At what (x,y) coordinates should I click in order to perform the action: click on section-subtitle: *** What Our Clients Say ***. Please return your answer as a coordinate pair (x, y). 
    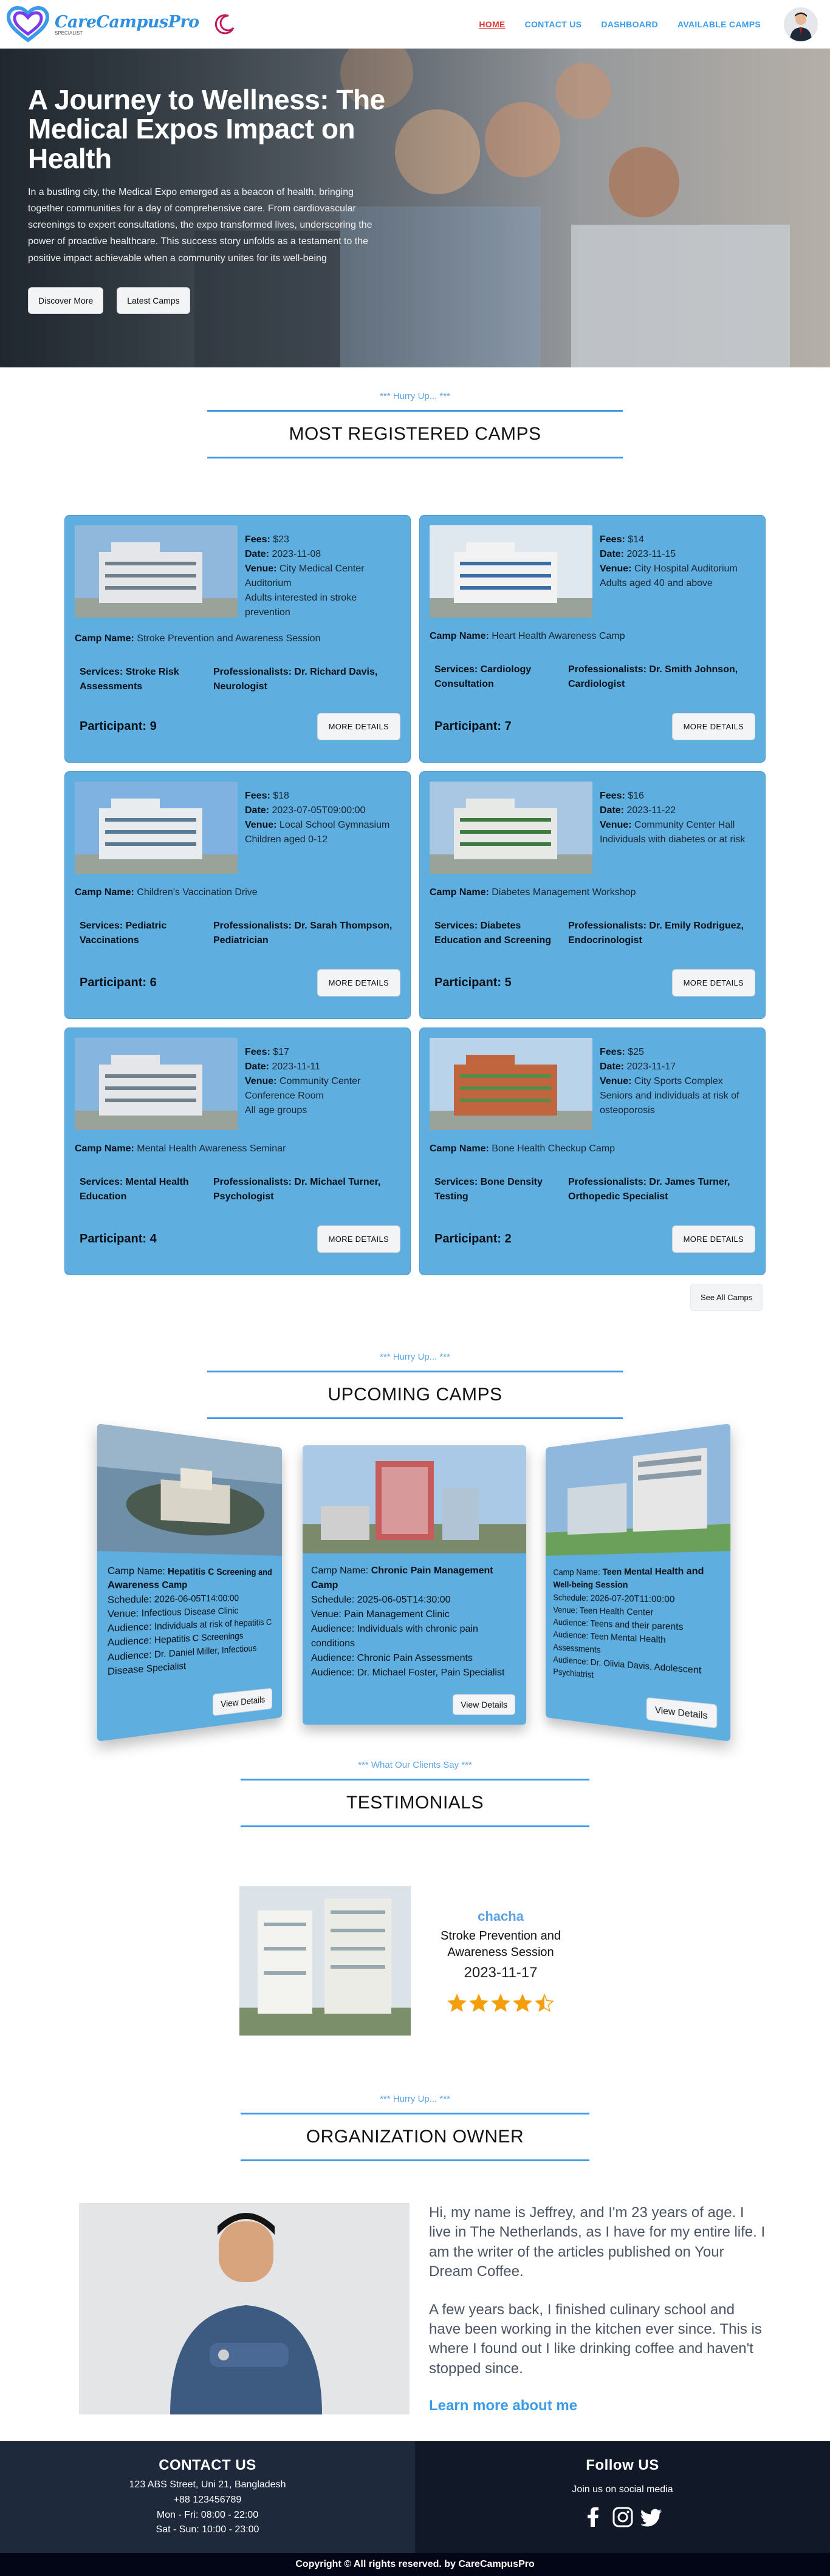
    Looking at the image, I should click on (415, 1765).